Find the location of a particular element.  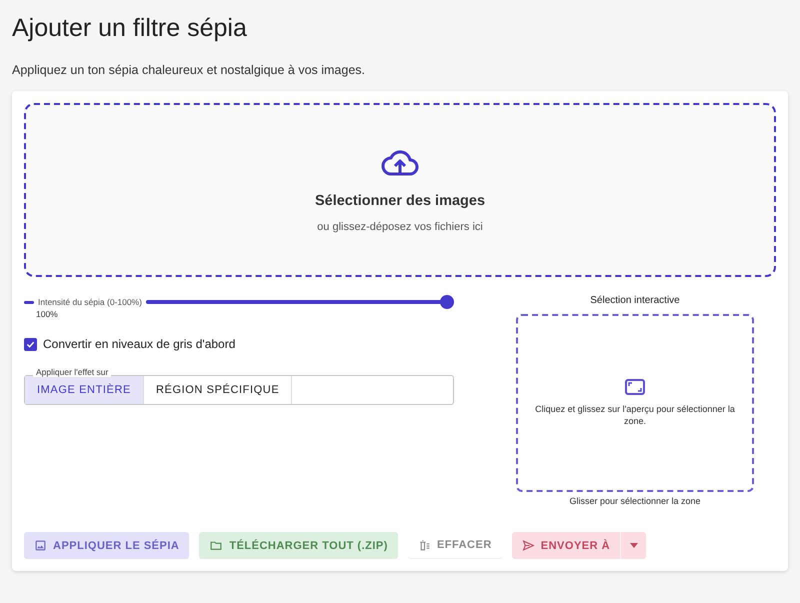

intensity-slider is located at coordinates (300, 302).